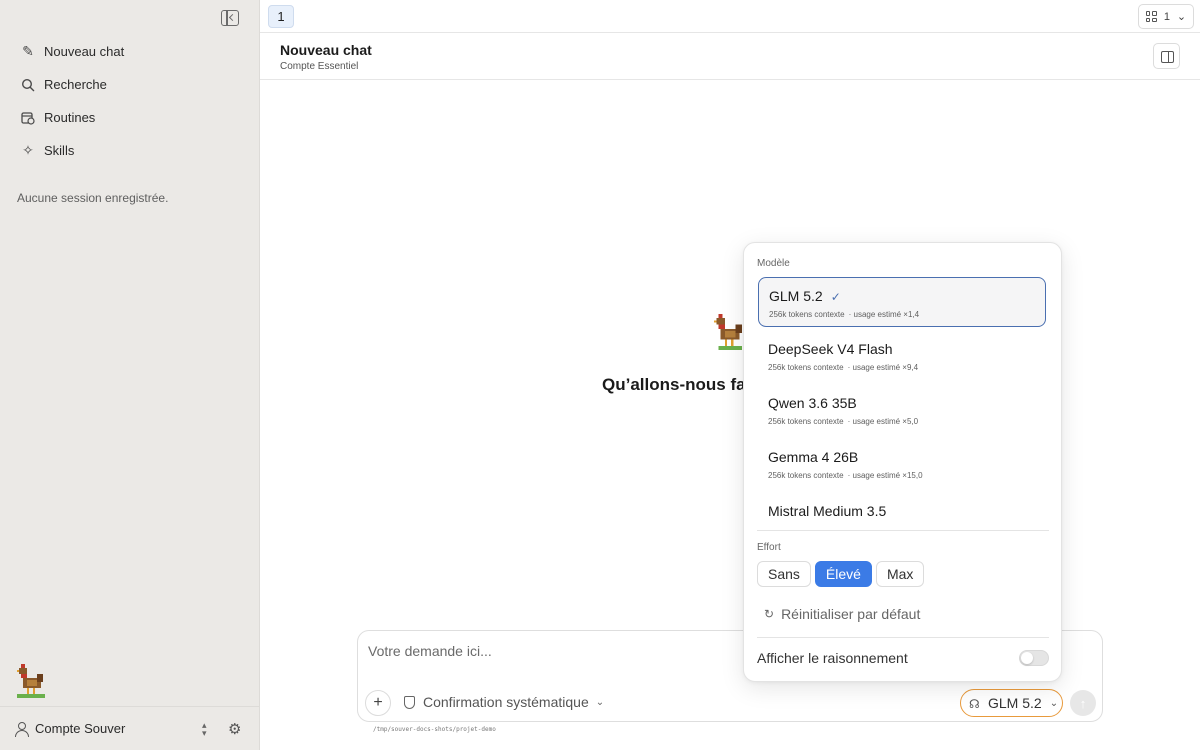  I want to click on layout-count: 1, so click(1166, 16).